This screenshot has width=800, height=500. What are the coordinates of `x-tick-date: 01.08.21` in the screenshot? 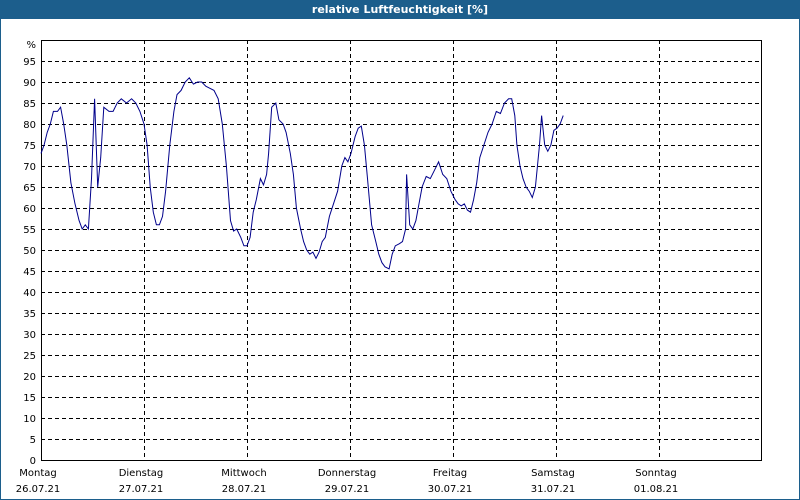 It's located at (656, 489).